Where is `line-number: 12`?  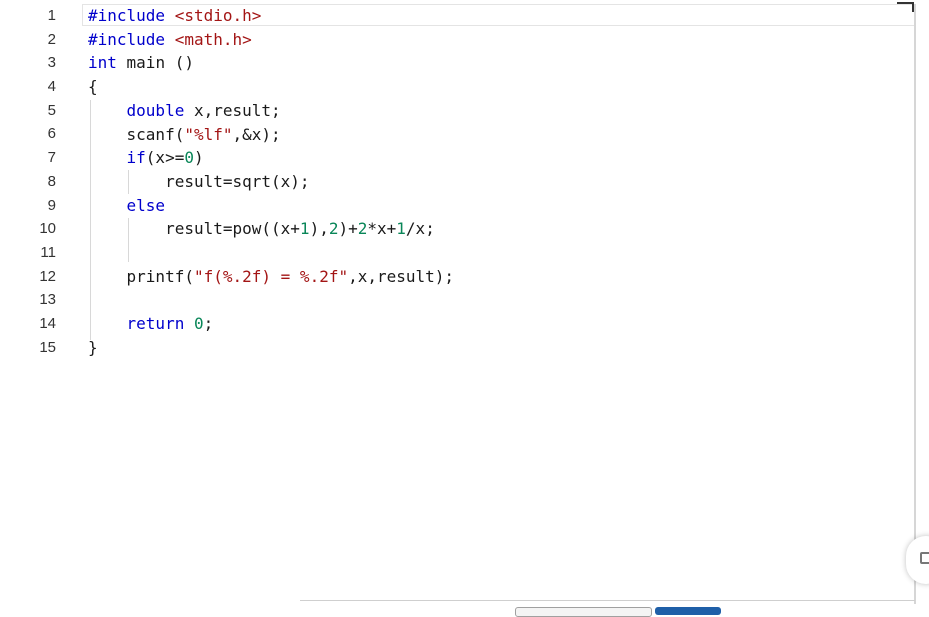 line-number: 12 is located at coordinates (47, 276).